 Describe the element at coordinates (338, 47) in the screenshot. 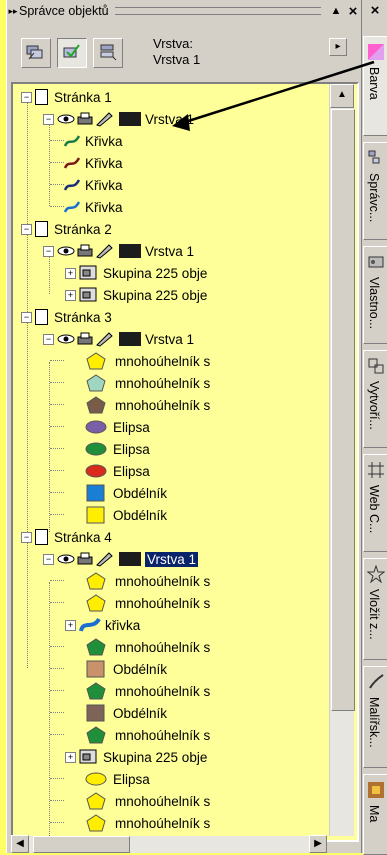

I see `flyout-menu-button: ▸` at that location.